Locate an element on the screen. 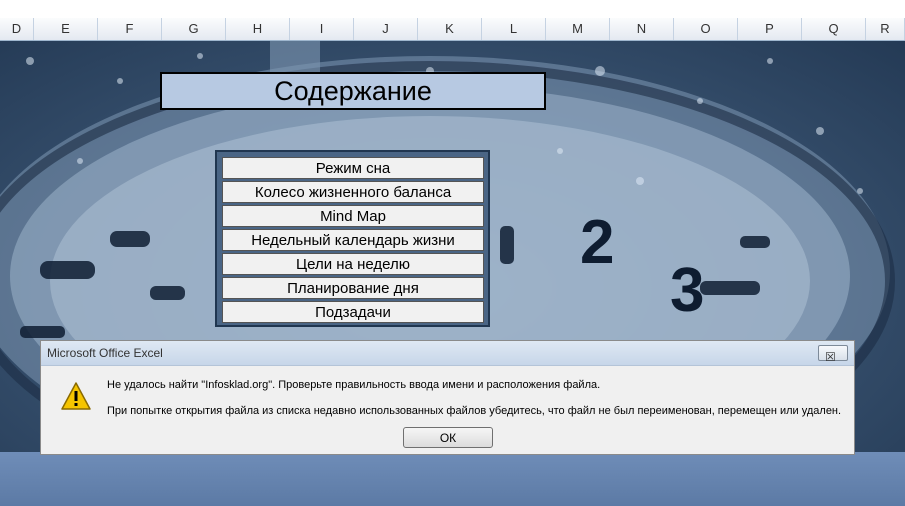 The height and width of the screenshot is (506, 905). column-header: R is located at coordinates (885, 29).